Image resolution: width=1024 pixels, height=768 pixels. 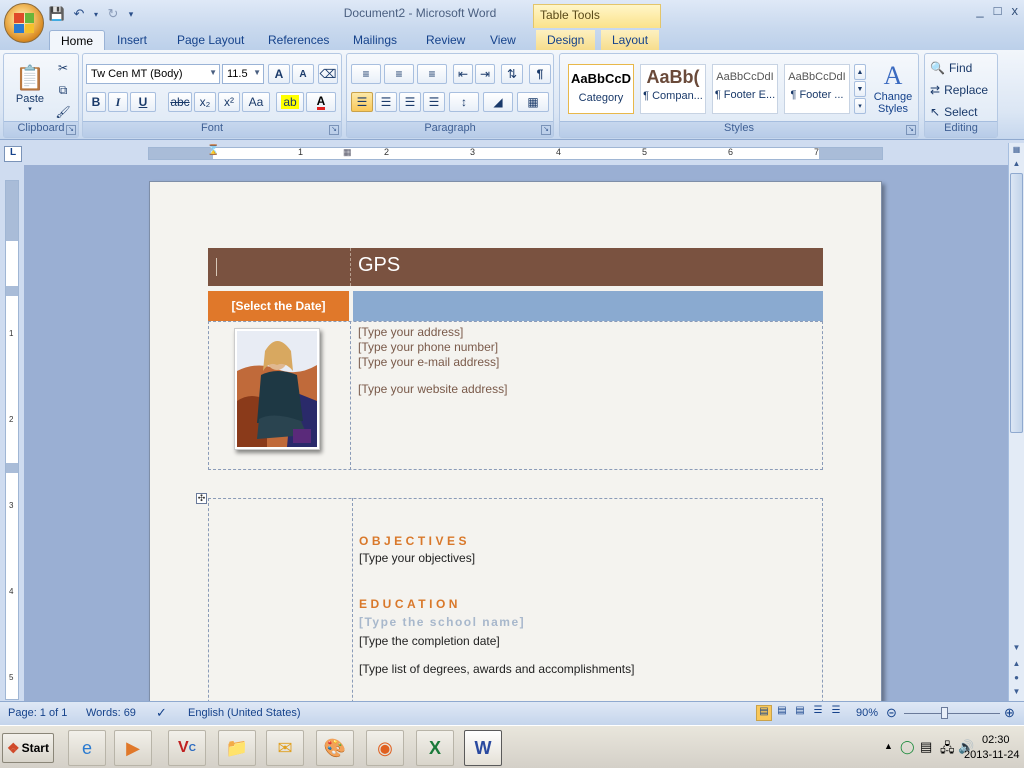 What do you see at coordinates (818, 713) in the screenshot?
I see `outline-icon: ☰` at bounding box center [818, 713].